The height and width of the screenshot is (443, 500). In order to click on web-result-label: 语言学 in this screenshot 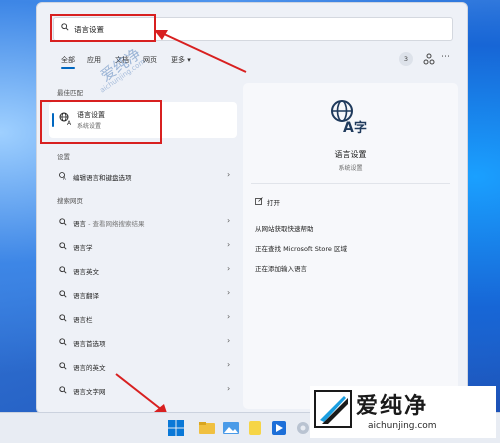, I will do `click(83, 248)`.